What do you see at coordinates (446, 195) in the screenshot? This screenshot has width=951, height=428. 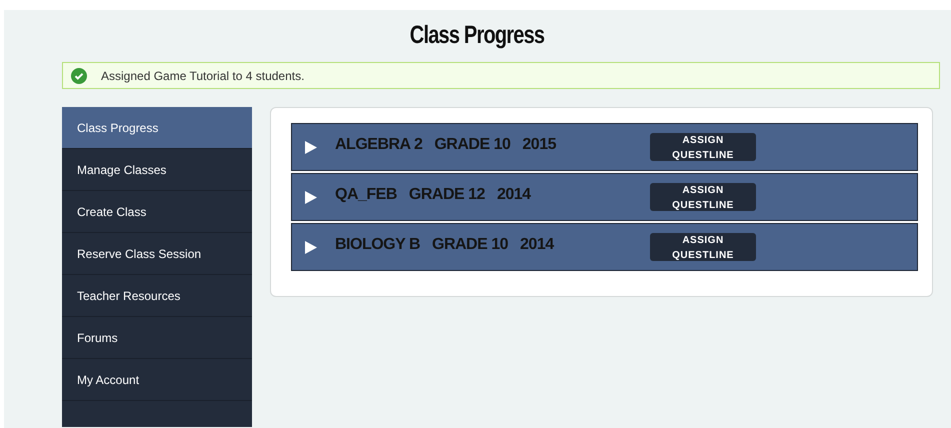 I see `class-grade: GRADE 12` at bounding box center [446, 195].